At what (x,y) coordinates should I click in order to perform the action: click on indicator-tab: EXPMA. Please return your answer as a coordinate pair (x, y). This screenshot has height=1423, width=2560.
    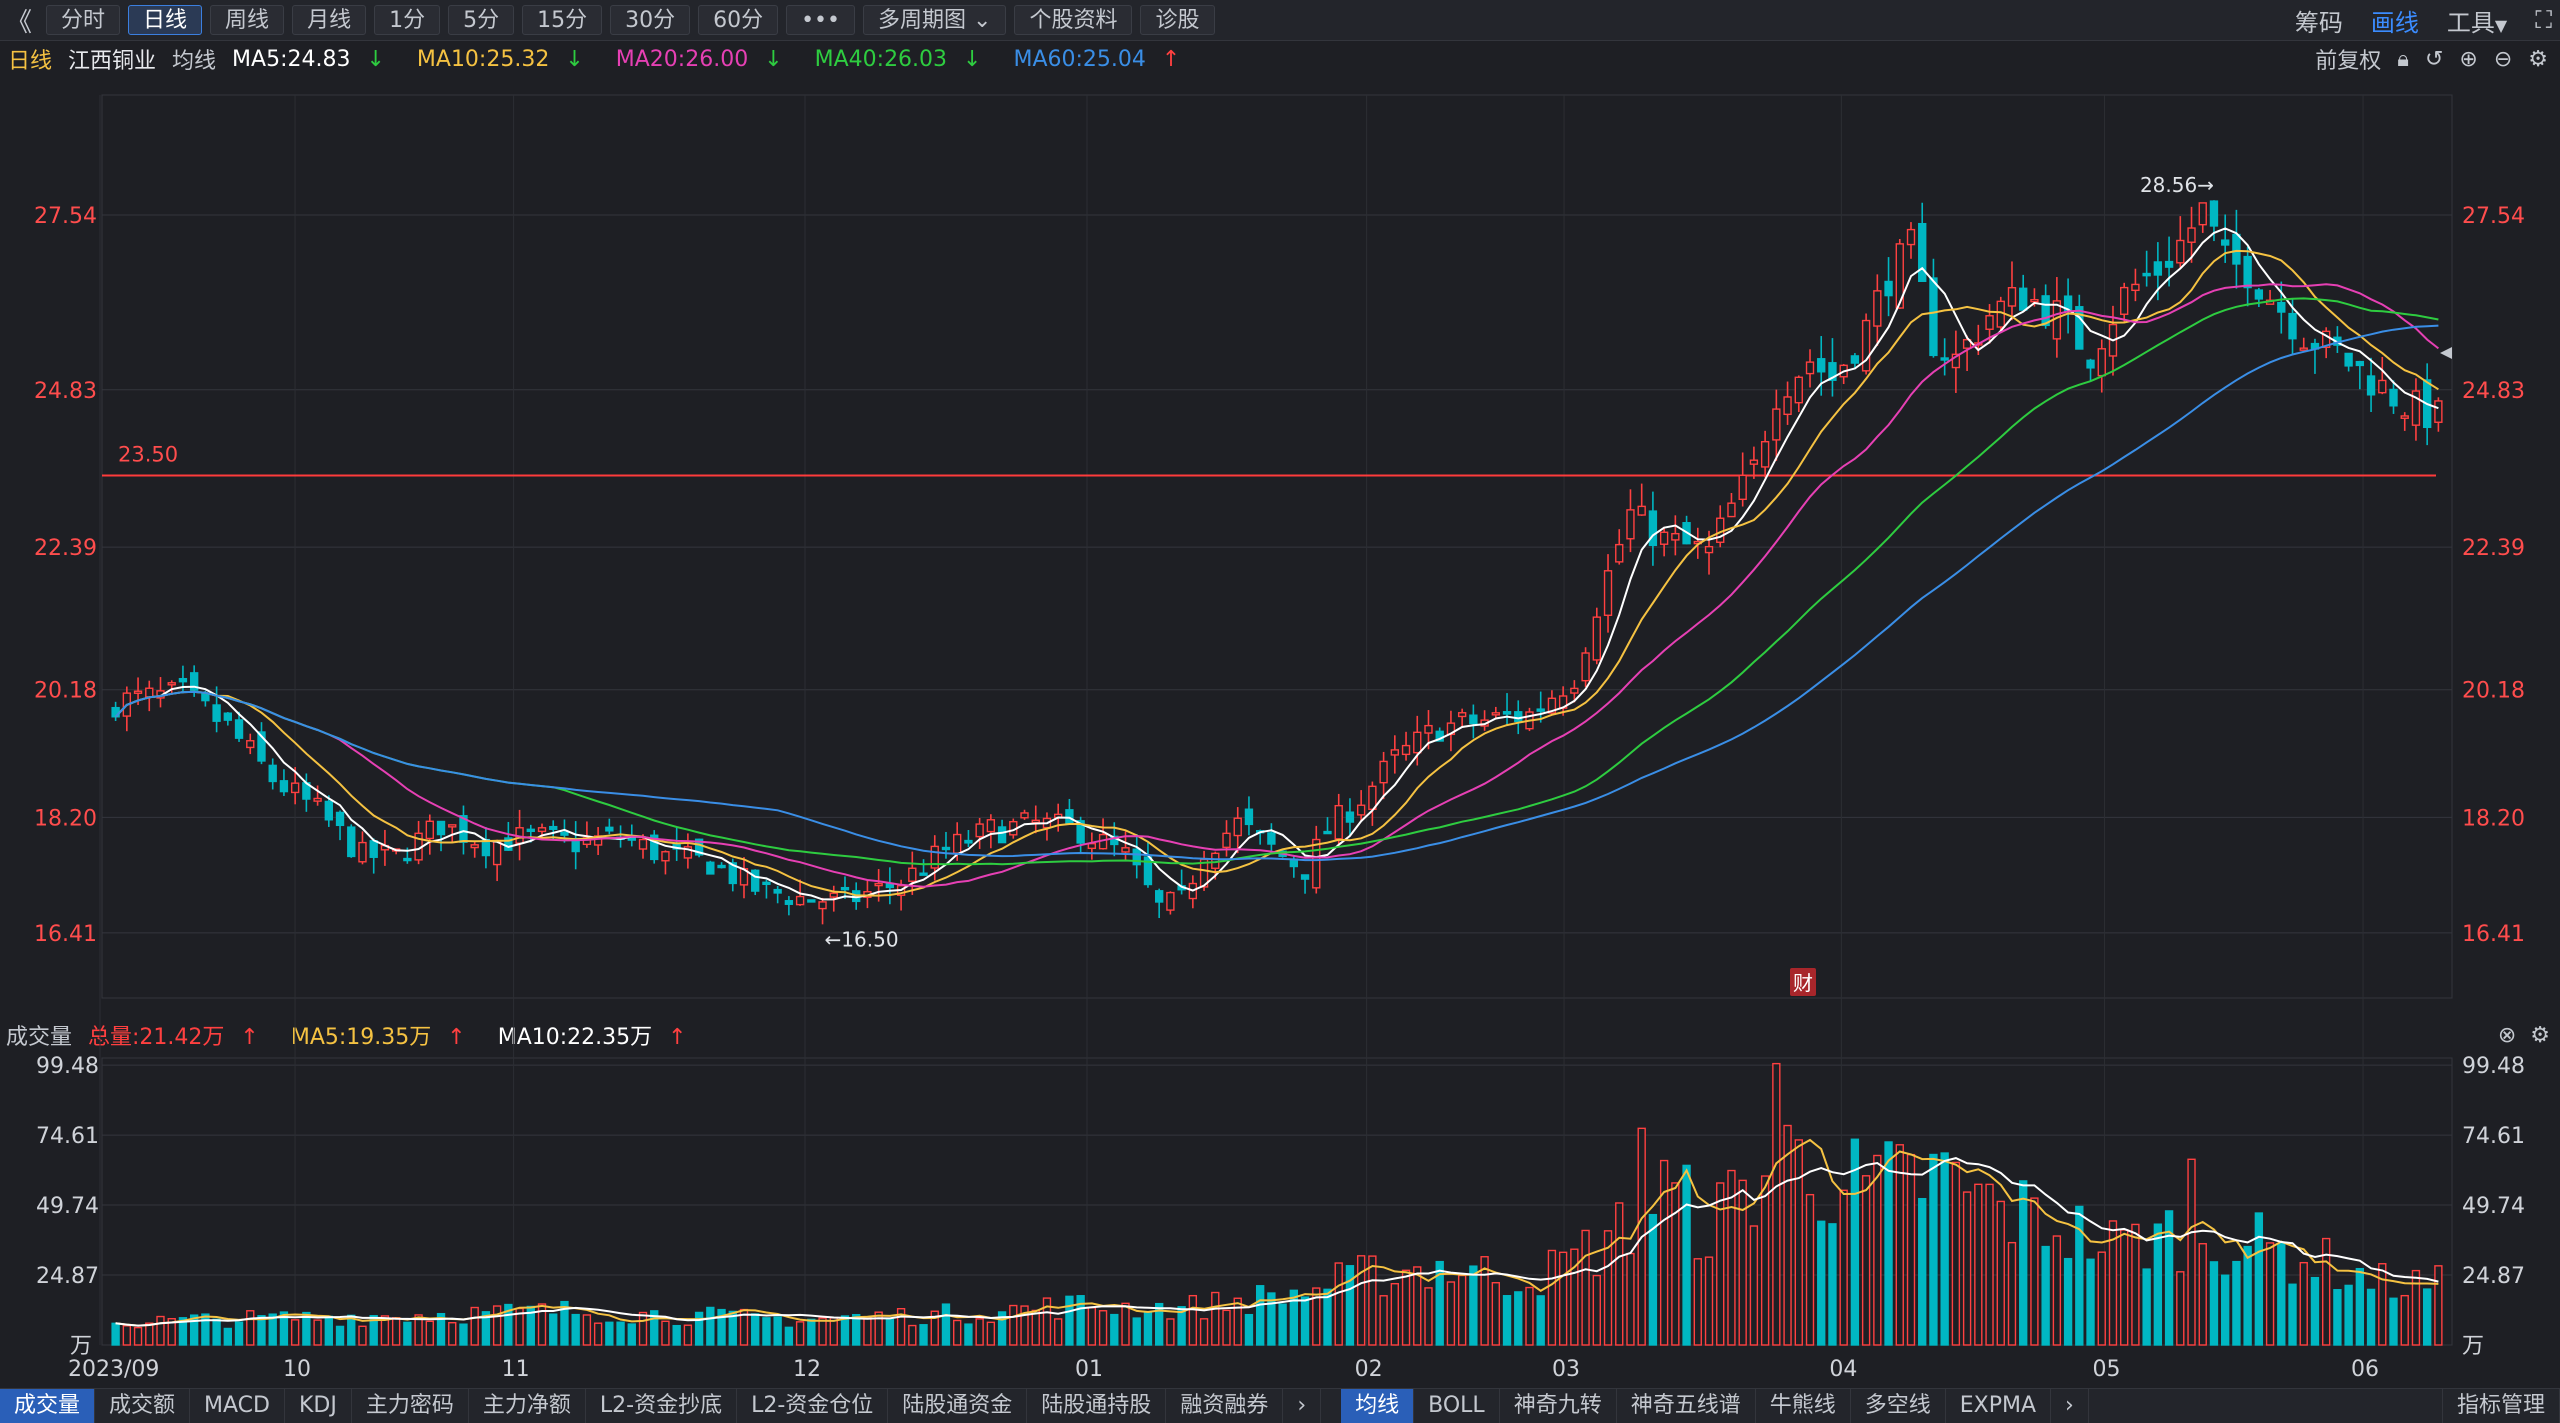
    Looking at the image, I should click on (1999, 1406).